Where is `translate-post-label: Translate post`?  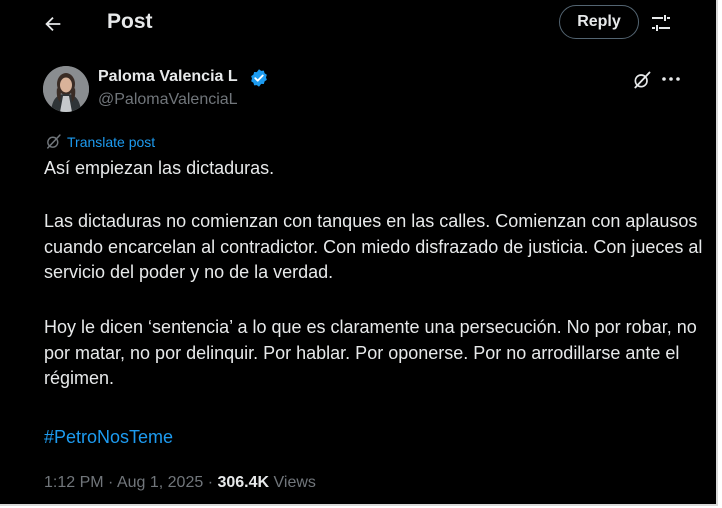 translate-post-label: Translate post is located at coordinates (111, 141).